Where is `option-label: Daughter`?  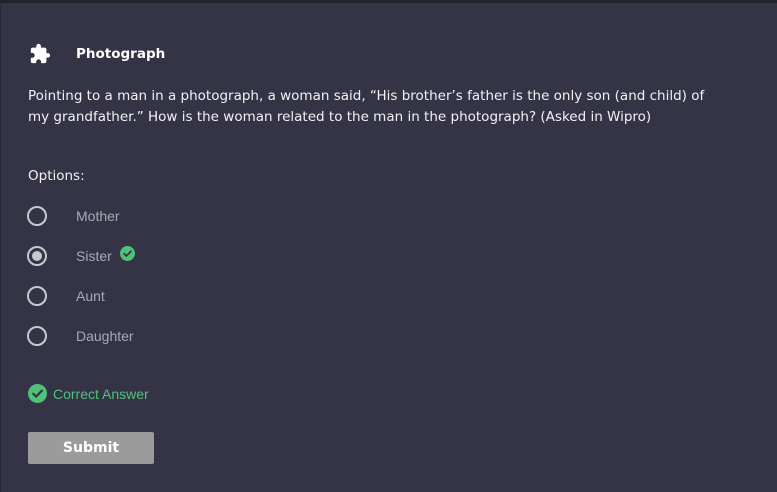 option-label: Daughter is located at coordinates (105, 336).